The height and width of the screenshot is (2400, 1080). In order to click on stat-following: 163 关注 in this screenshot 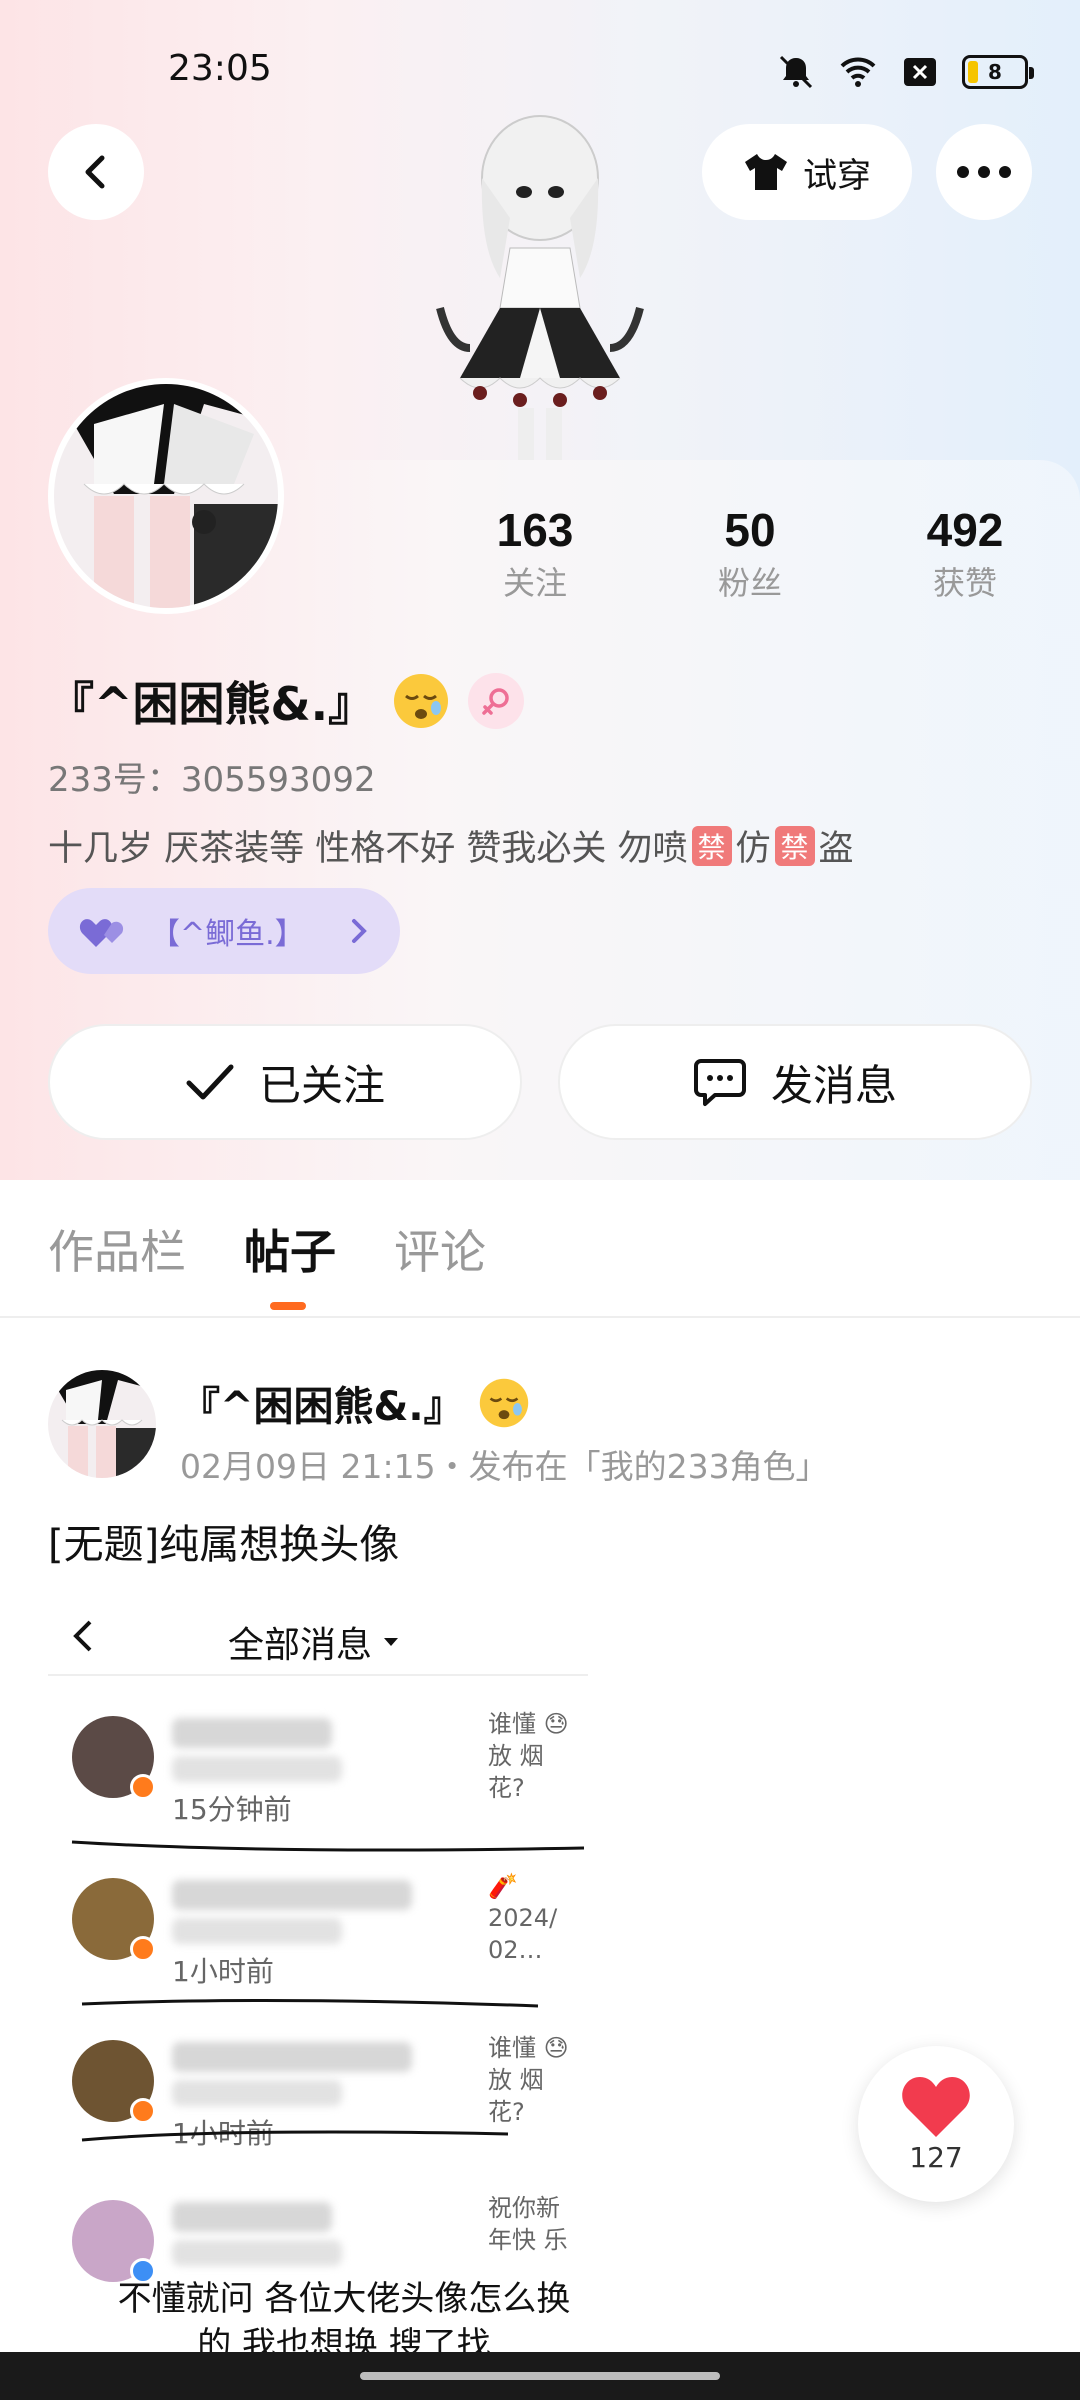, I will do `click(535, 553)`.